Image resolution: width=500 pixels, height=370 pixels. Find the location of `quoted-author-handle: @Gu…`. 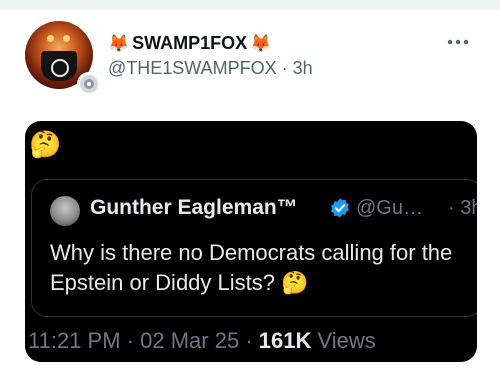

quoted-author-handle: @Gu… is located at coordinates (389, 208).